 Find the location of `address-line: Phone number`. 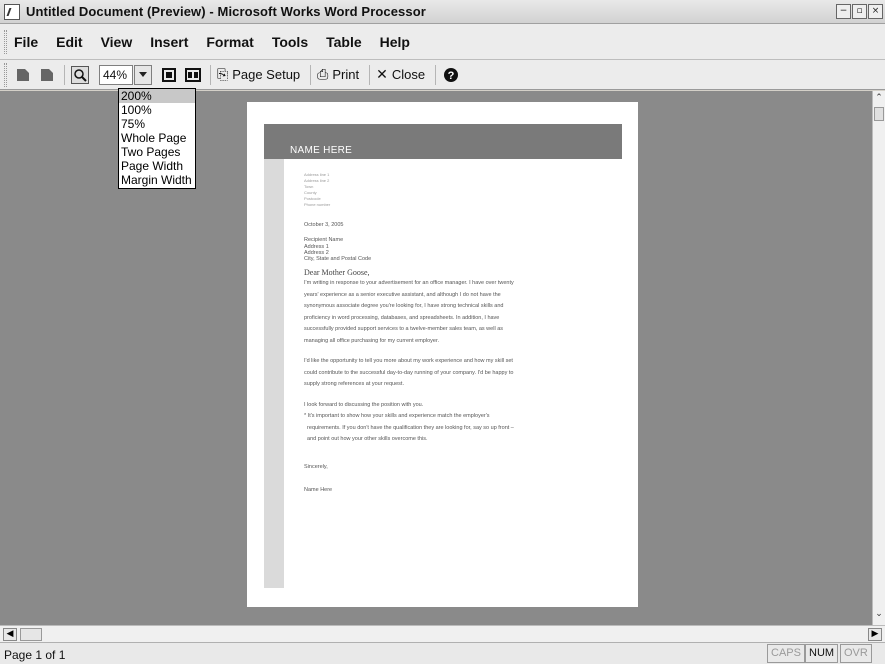

address-line: Phone number is located at coordinates (317, 204).